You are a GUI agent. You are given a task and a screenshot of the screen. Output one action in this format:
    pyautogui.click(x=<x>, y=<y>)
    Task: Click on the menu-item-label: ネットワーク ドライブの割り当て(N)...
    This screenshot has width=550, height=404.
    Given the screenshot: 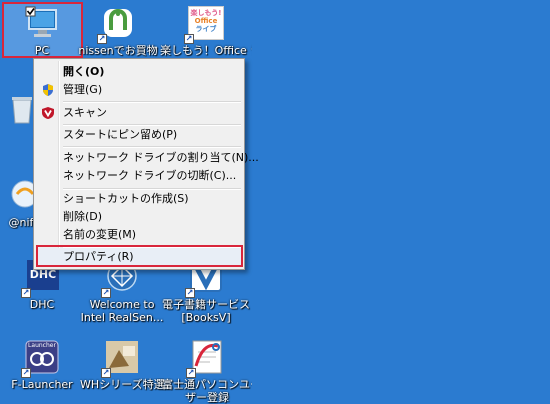 What is the action you would take?
    pyautogui.click(x=161, y=157)
    